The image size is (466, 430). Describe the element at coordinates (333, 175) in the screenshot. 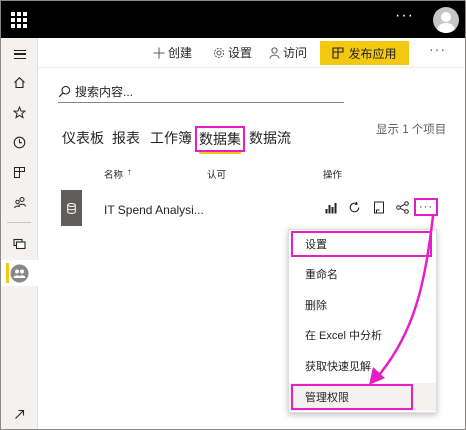

I see `column-header-actions: 操作` at that location.